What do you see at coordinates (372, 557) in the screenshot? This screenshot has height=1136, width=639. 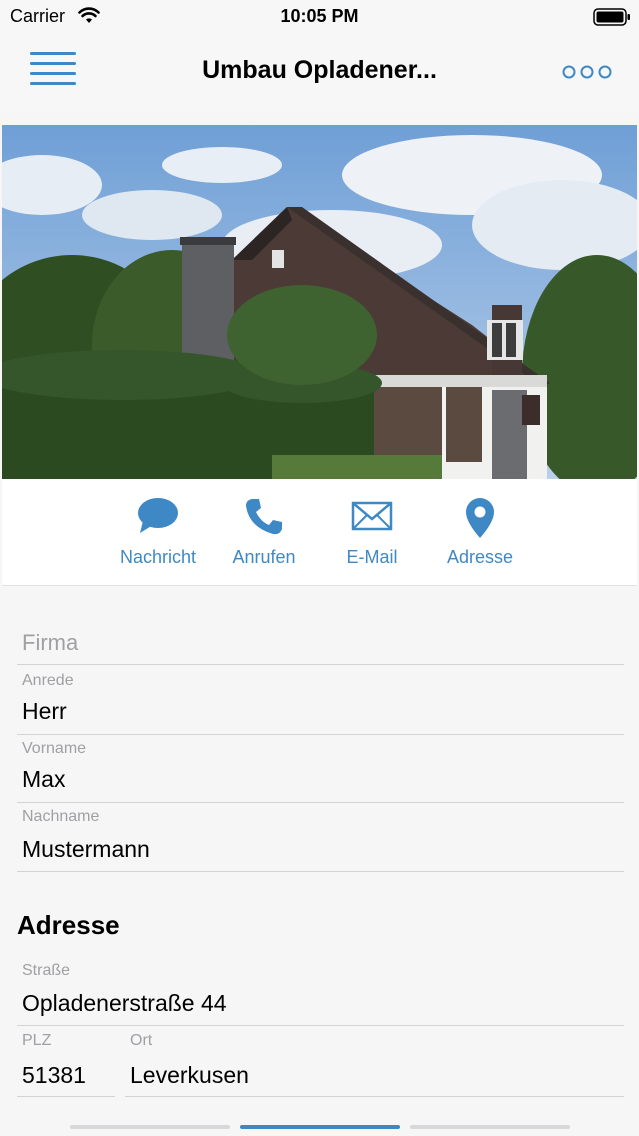 I see `email-label: E-Mail` at bounding box center [372, 557].